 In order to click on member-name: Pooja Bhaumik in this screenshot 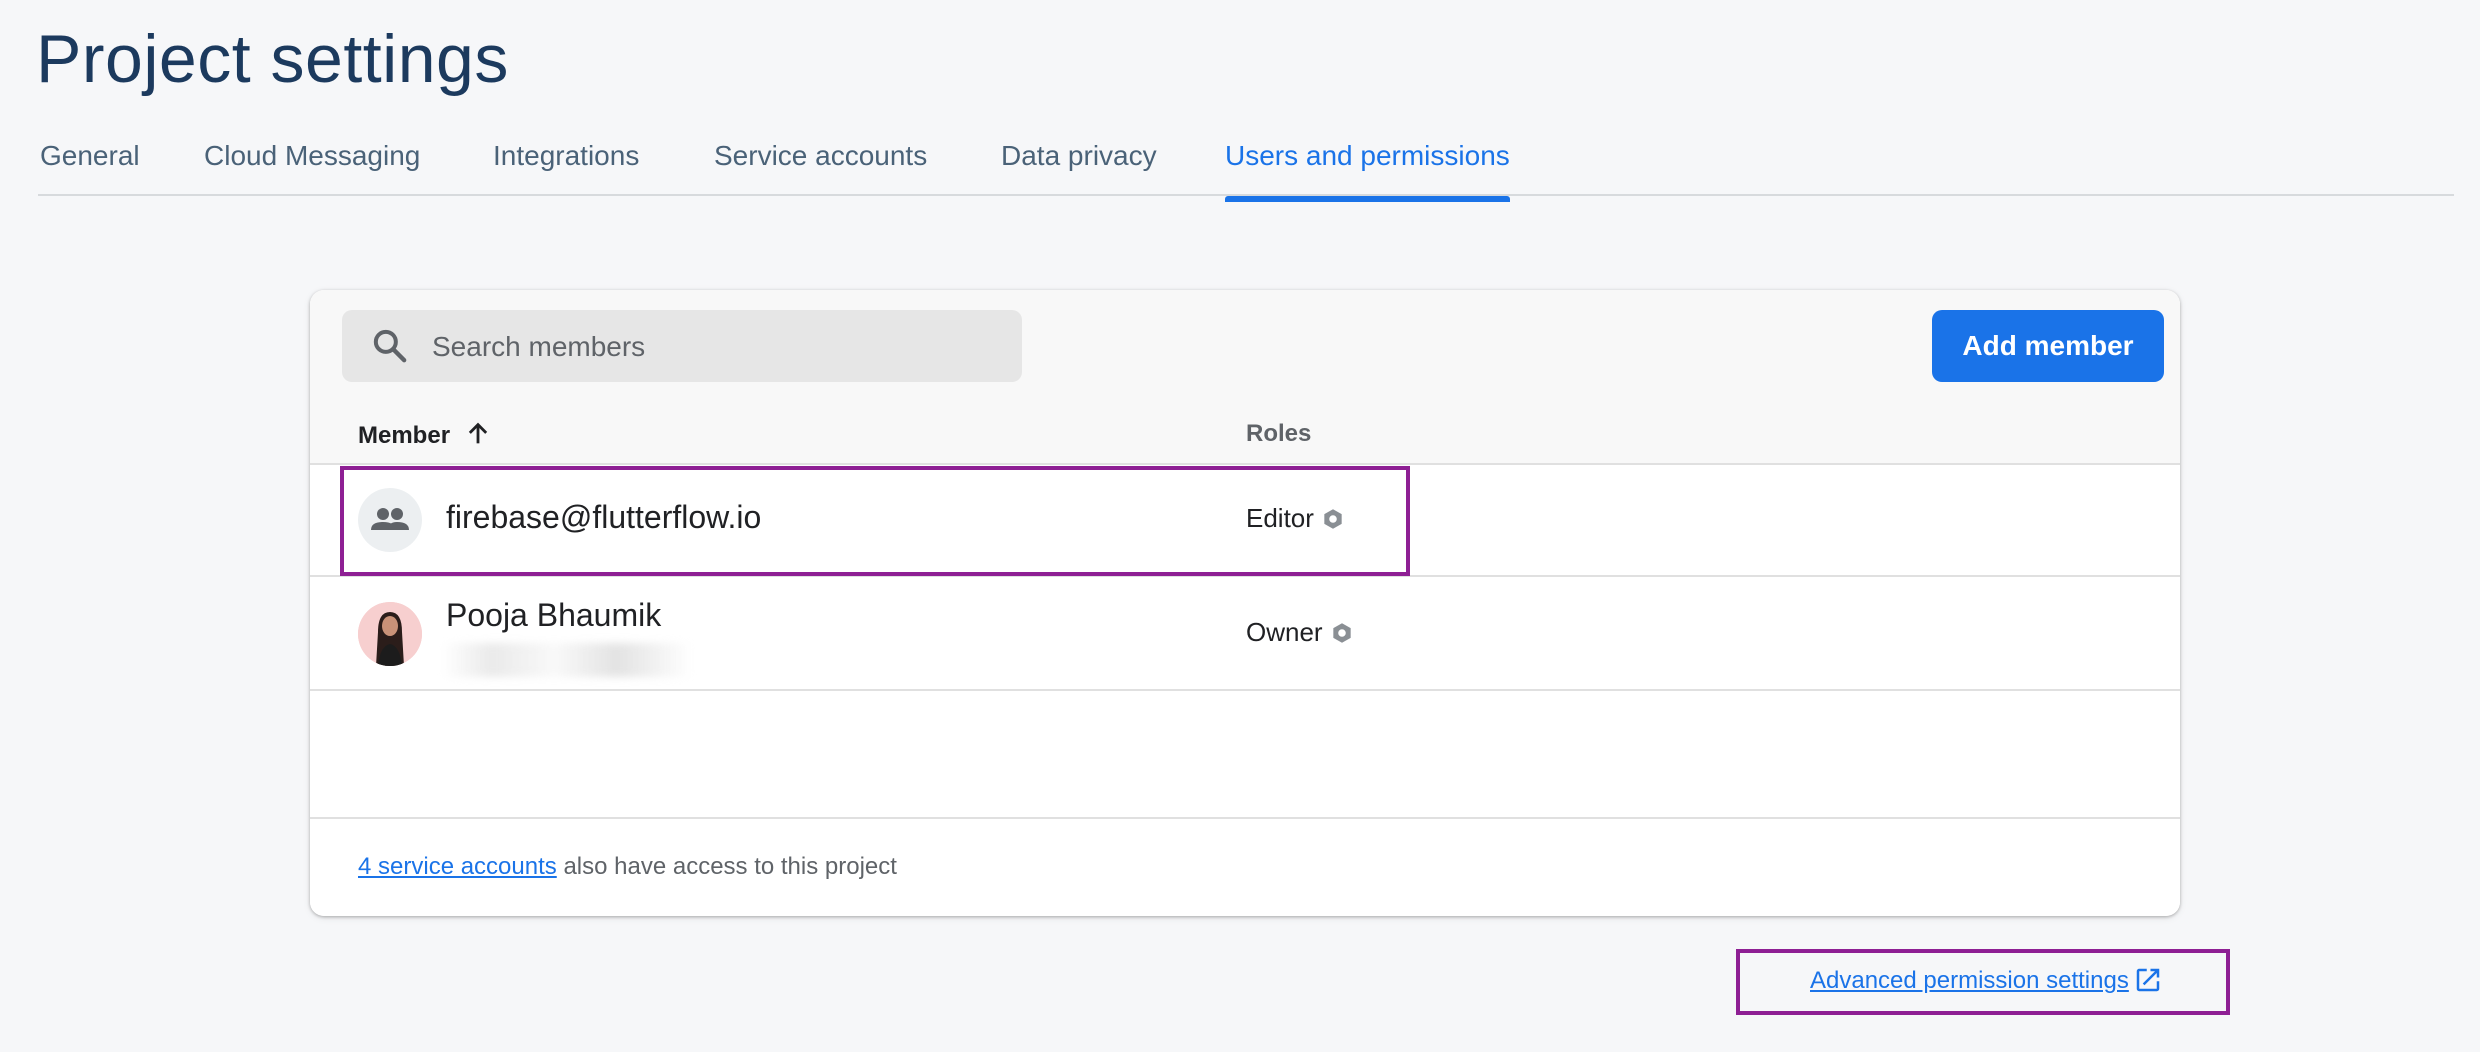, I will do `click(554, 615)`.